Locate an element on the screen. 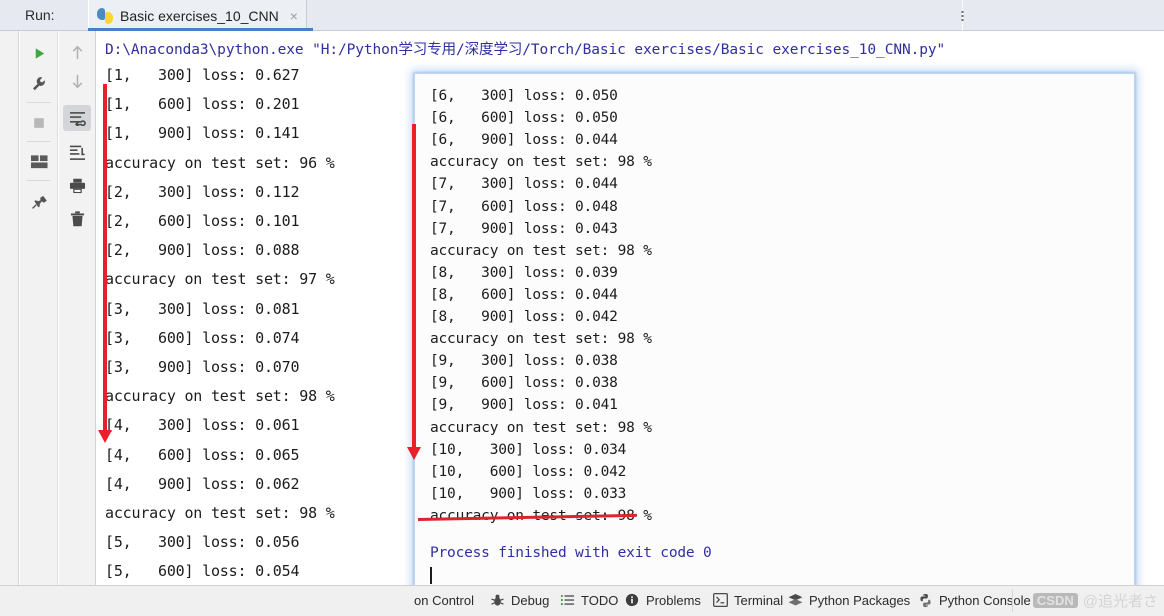  status-item-problems: Problems is located at coordinates (663, 600).